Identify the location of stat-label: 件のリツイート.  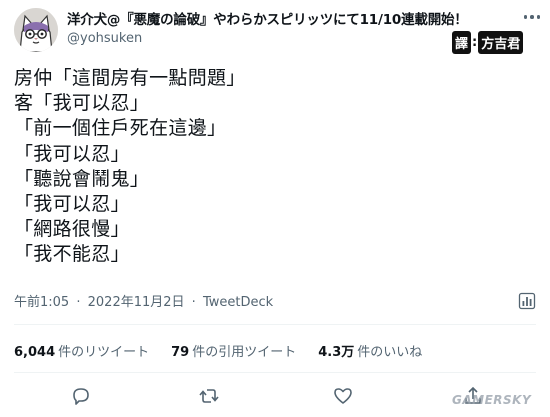
(104, 352).